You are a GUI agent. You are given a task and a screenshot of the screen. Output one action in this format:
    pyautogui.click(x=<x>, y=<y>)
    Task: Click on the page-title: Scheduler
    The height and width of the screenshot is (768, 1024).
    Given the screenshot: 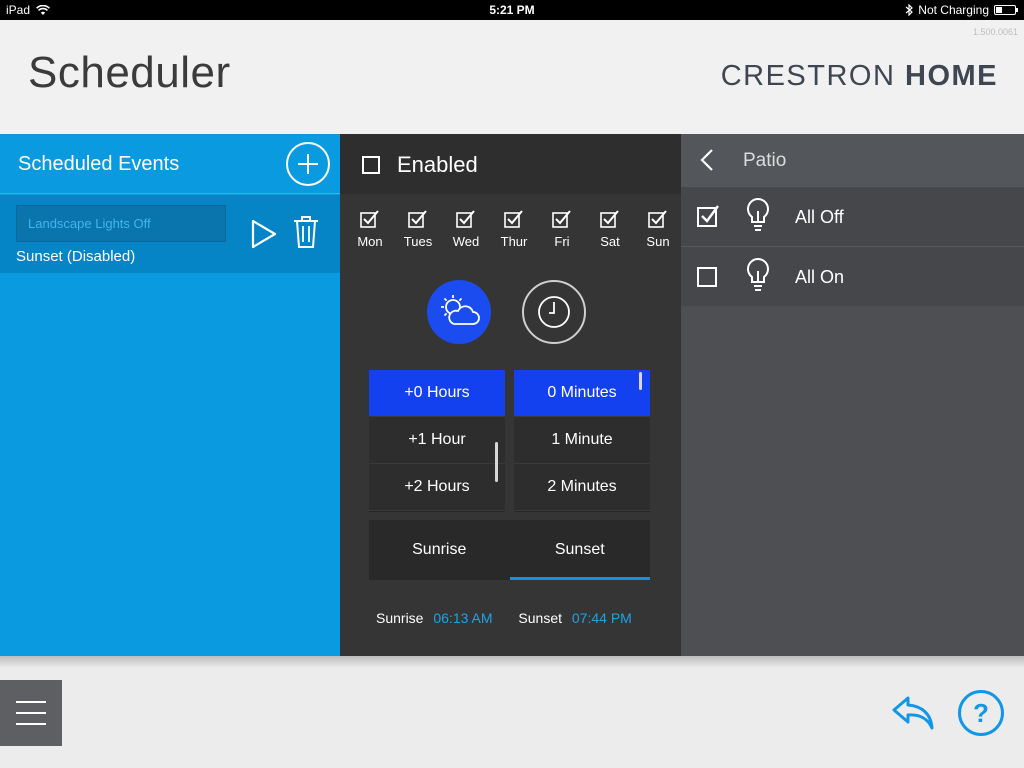 What is the action you would take?
    pyautogui.click(x=129, y=72)
    